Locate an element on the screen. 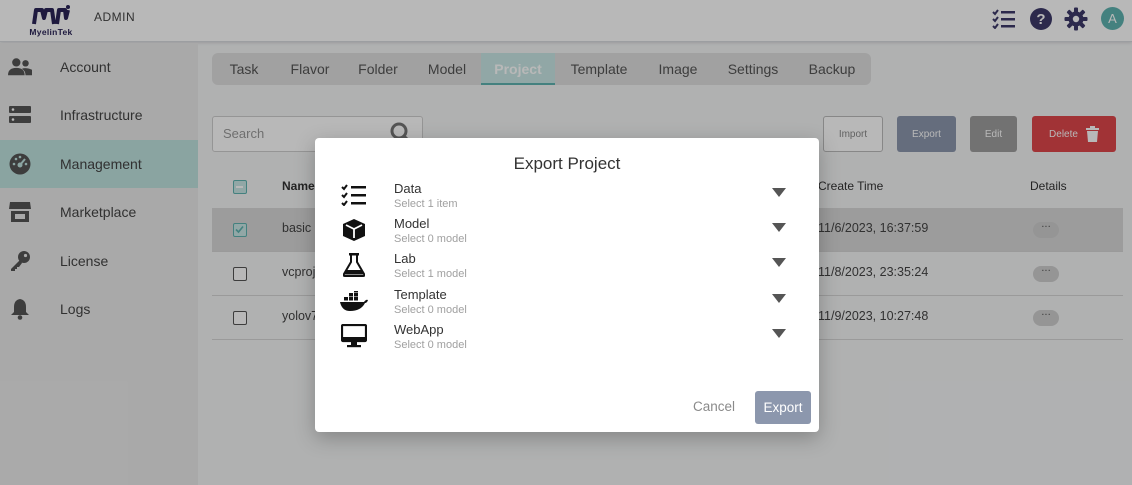  confirm-export-button: Export is located at coordinates (783, 407).